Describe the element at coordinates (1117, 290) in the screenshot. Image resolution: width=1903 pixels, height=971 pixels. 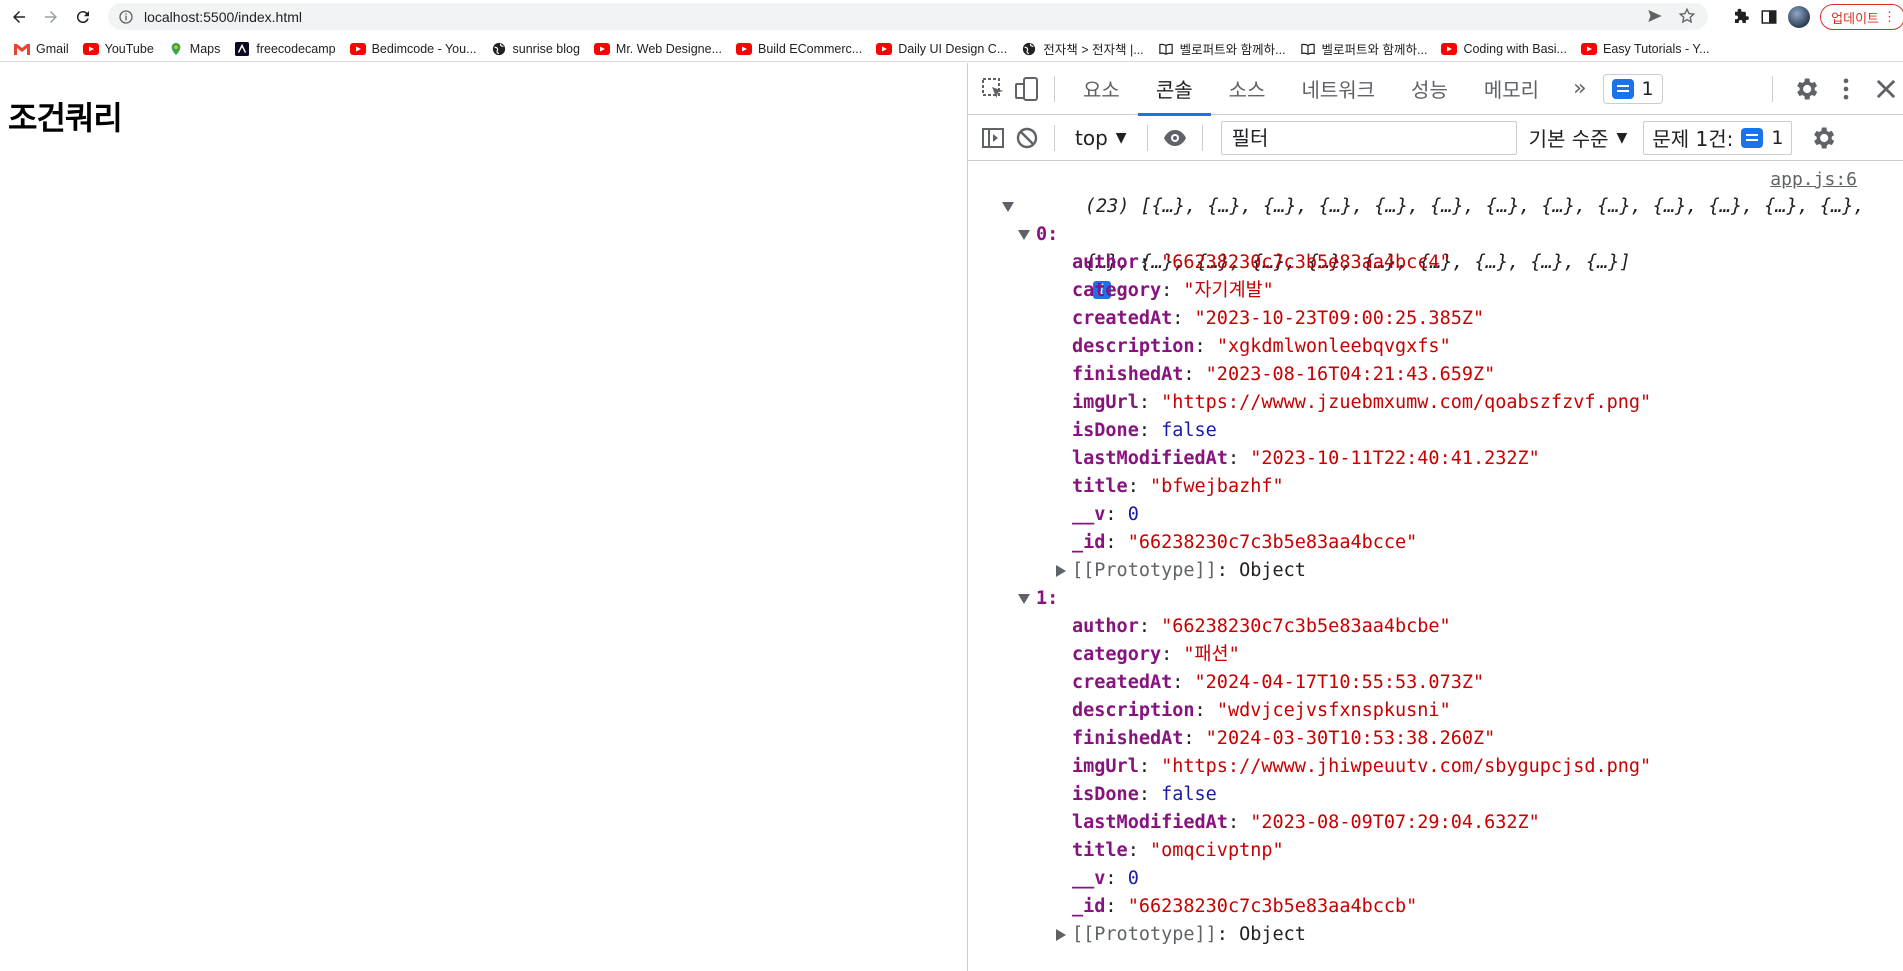
I see `property-key: category` at that location.